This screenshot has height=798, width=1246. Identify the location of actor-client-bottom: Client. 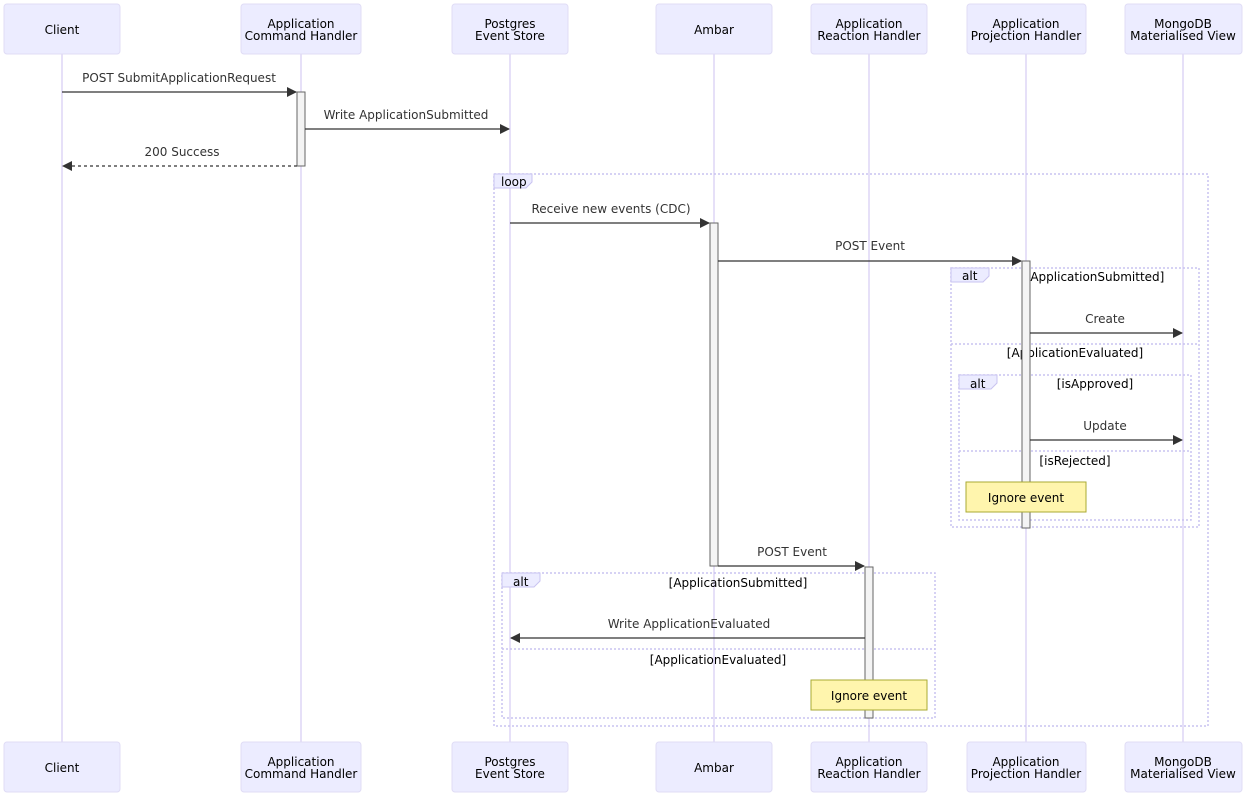
(62, 767).